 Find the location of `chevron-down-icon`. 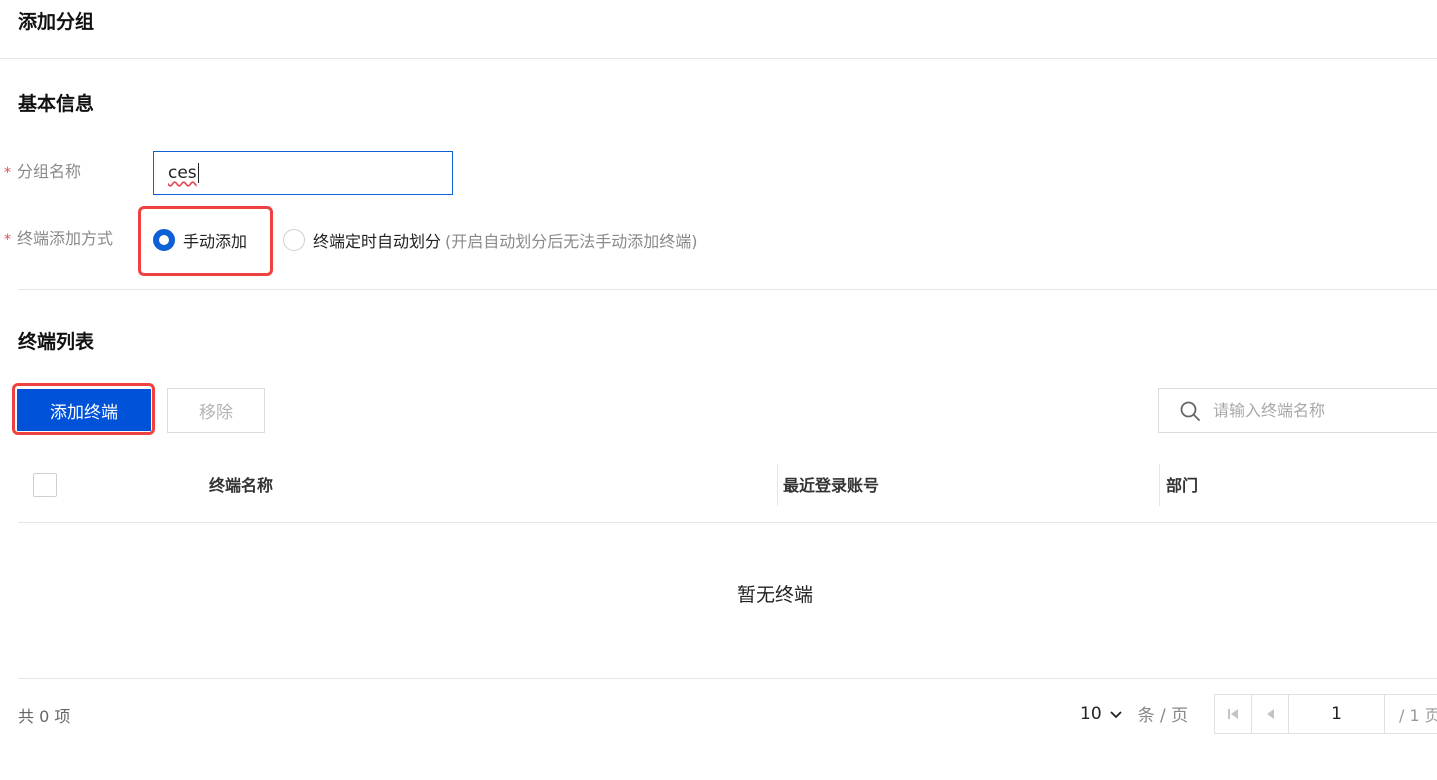

chevron-down-icon is located at coordinates (1116, 714).